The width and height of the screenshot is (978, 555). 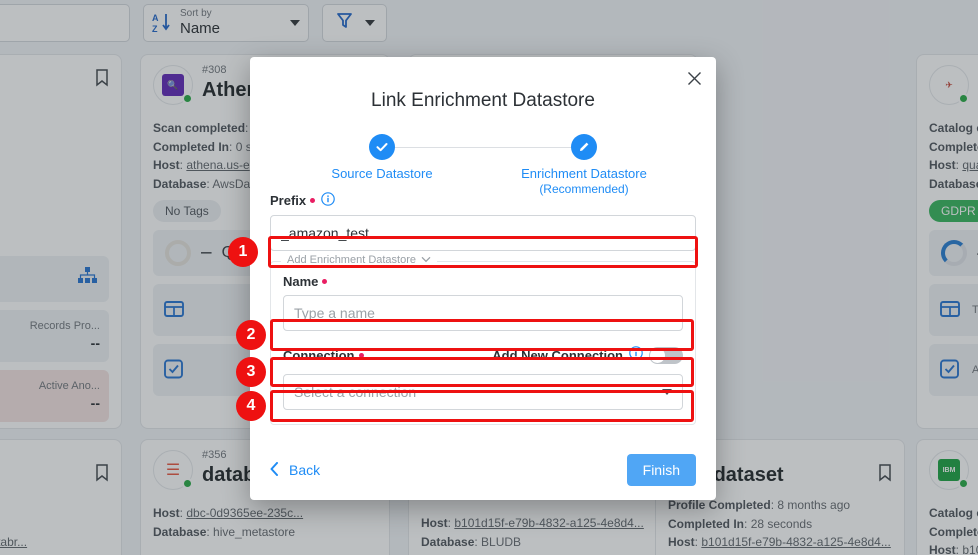 I want to click on name-label-row: Name, so click(x=483, y=281).